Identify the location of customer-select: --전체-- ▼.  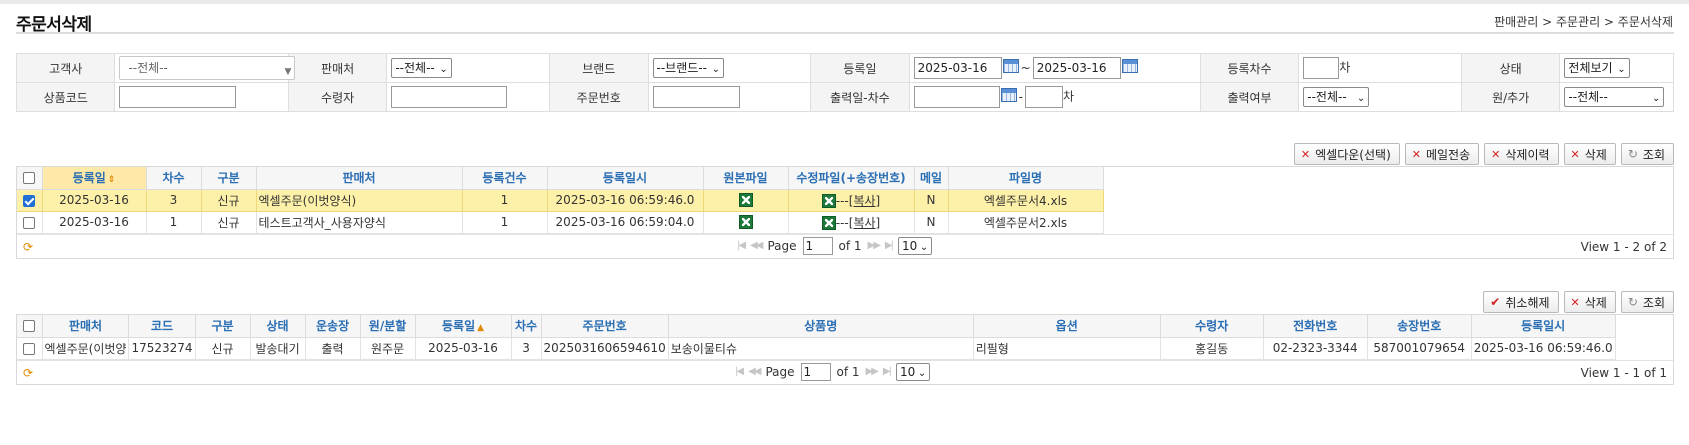
(207, 68).